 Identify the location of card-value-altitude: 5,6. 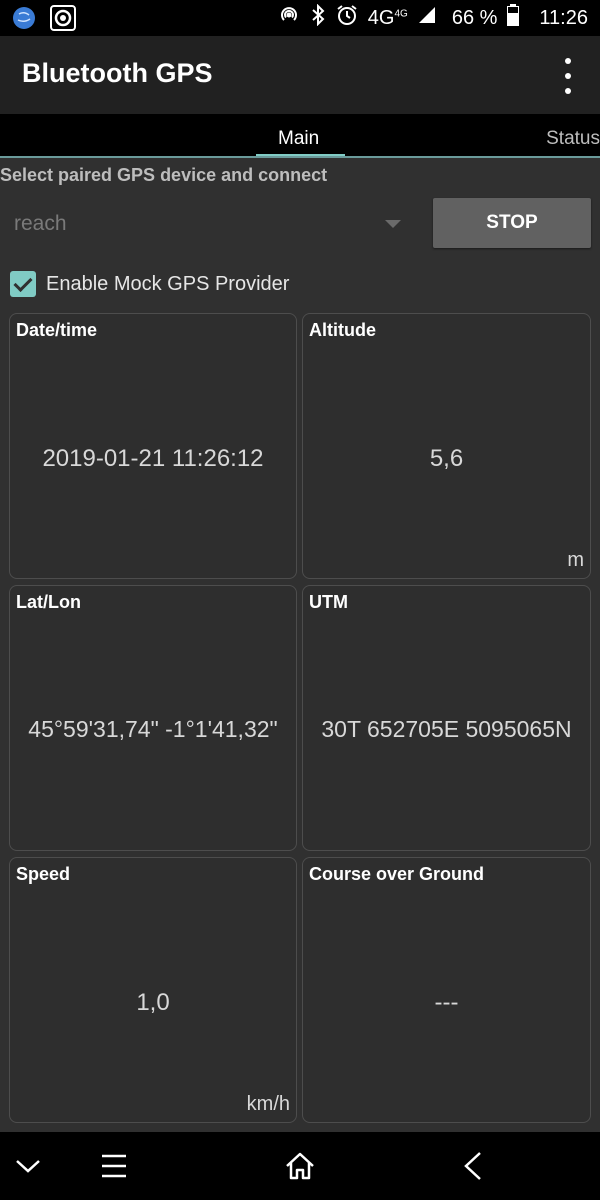
(446, 458).